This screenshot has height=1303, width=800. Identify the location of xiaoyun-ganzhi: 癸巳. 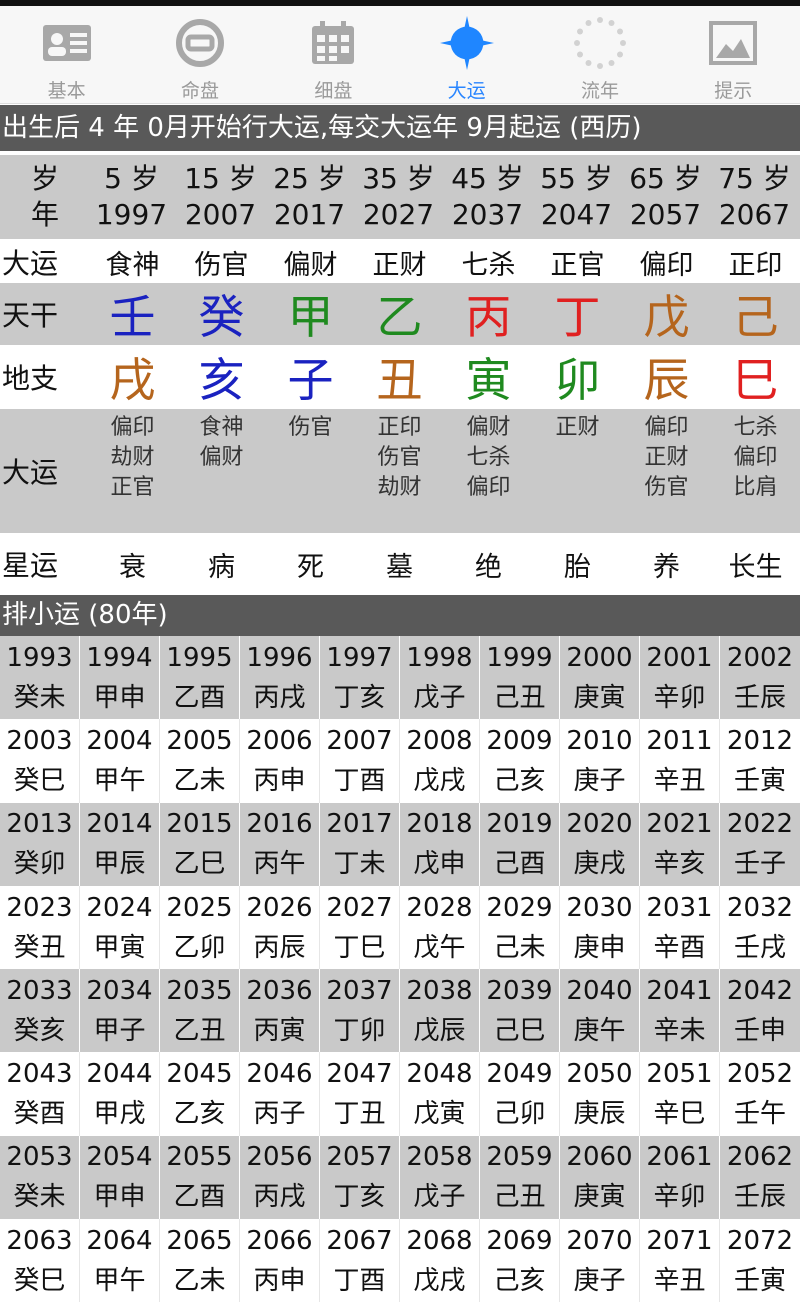
(39, 1280).